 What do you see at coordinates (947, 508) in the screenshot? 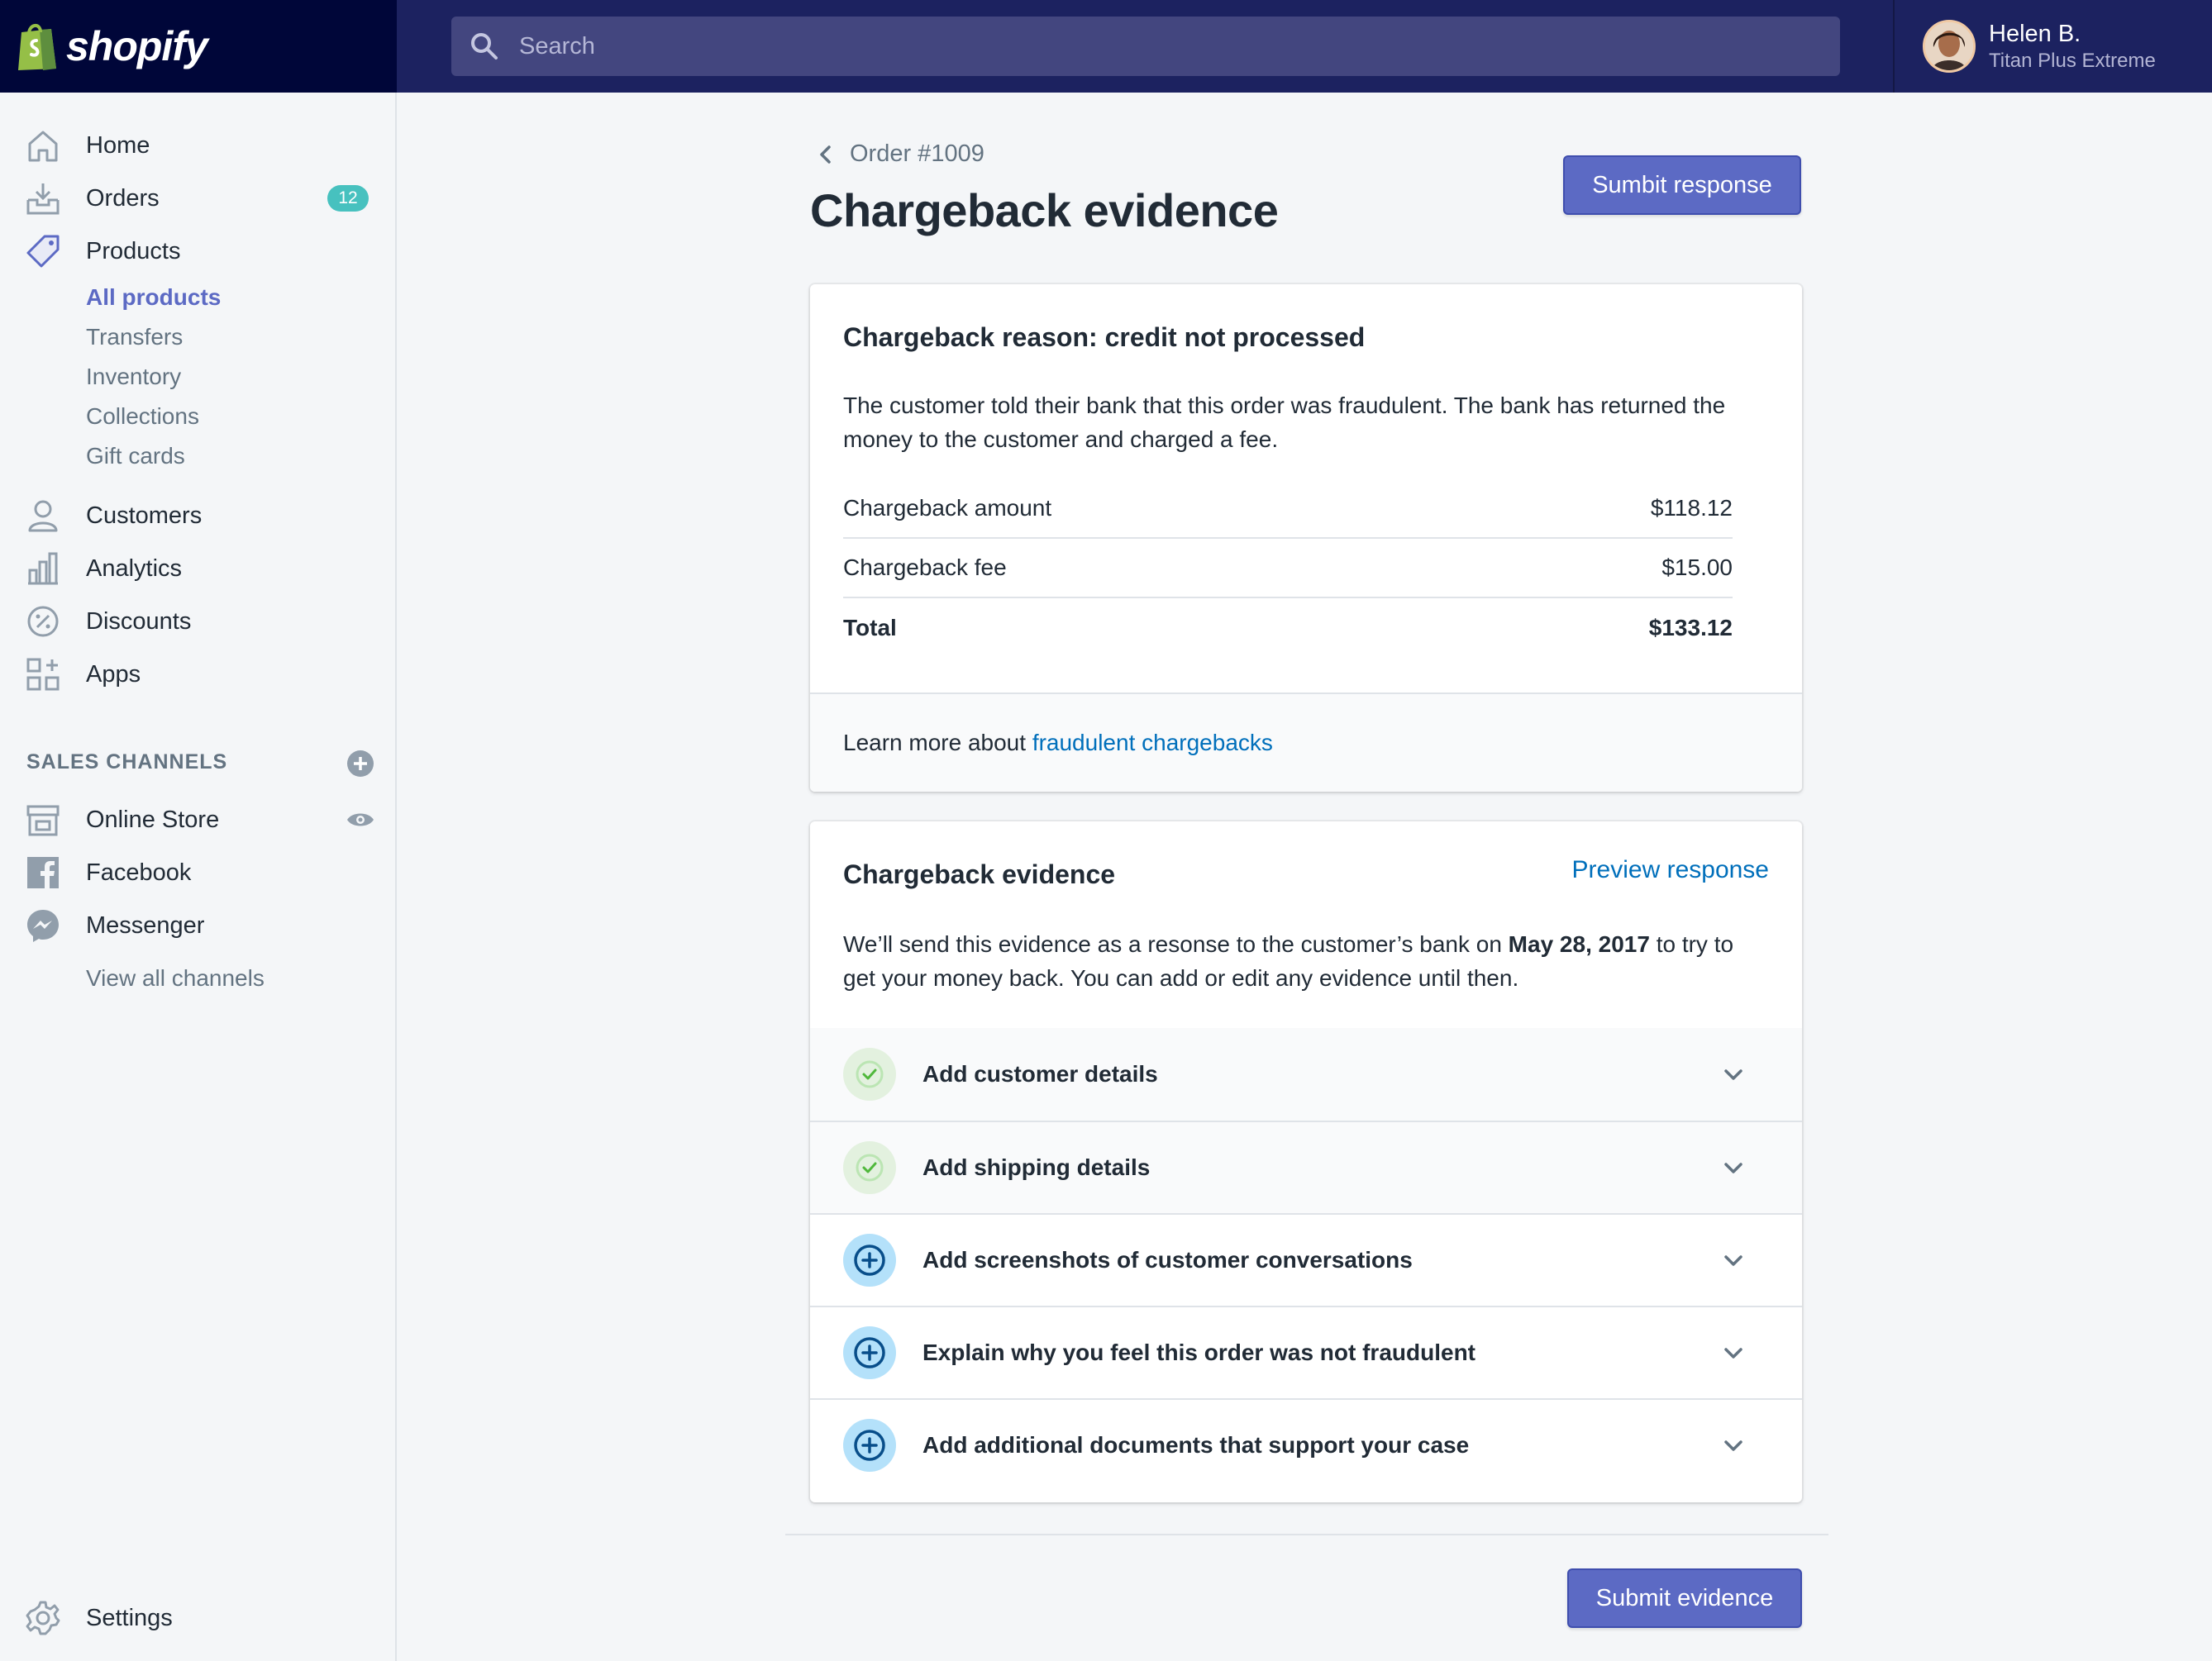
I see `row-label: Chargeback amount` at bounding box center [947, 508].